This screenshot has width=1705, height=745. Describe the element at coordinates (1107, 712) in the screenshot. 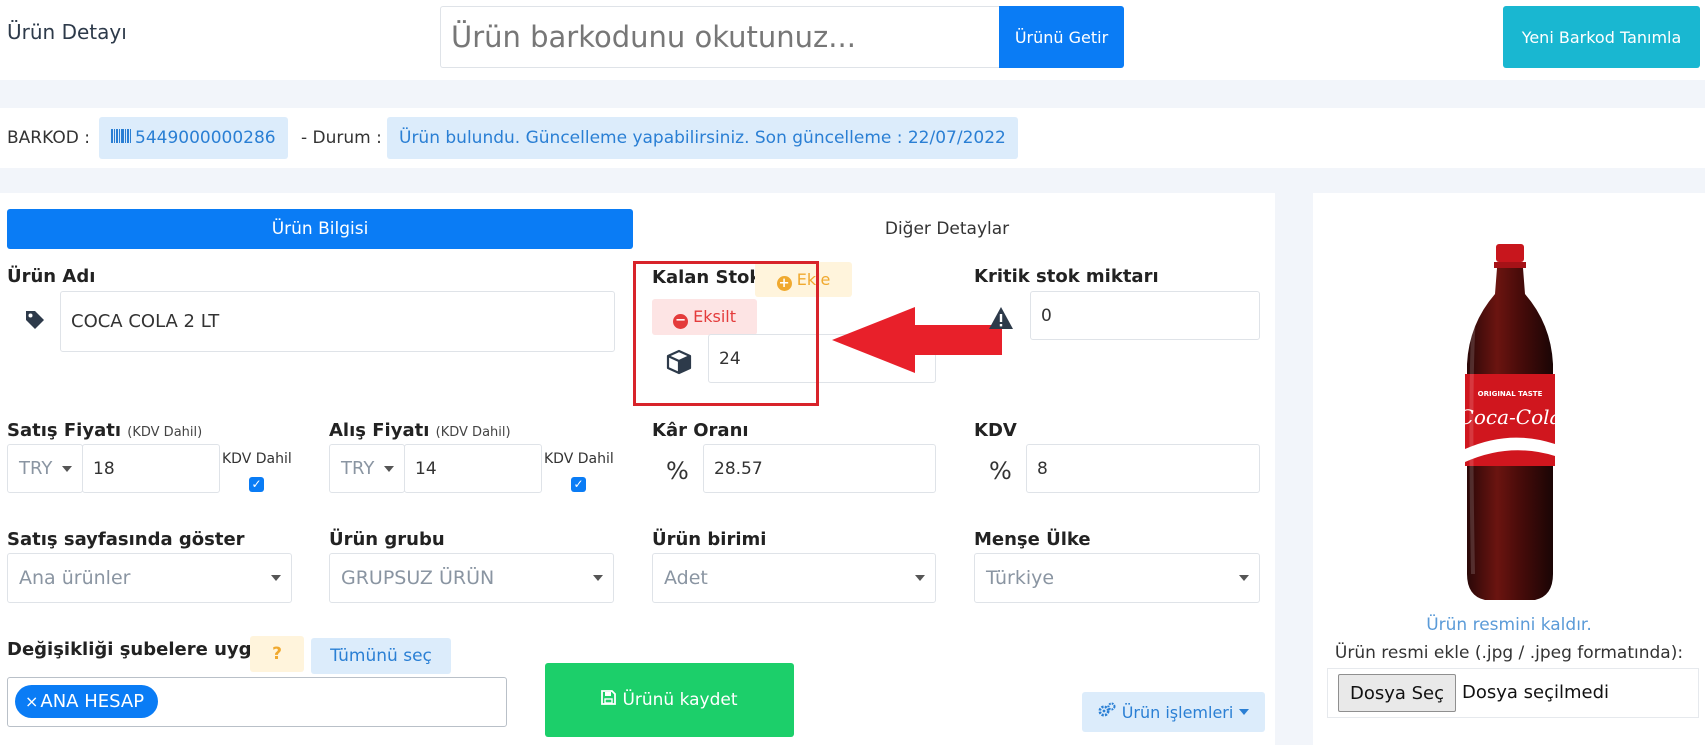

I see `gears-icon` at that location.